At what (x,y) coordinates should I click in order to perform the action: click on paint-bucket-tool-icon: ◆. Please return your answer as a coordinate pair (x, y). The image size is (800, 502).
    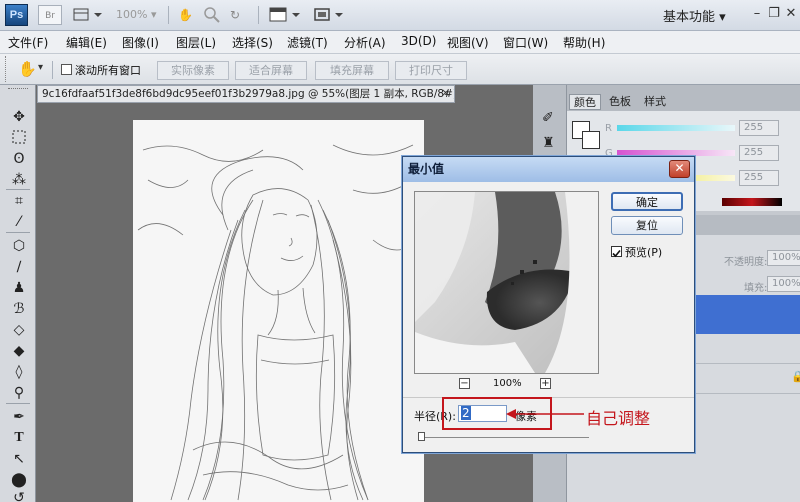
    Looking at the image, I should click on (19, 351).